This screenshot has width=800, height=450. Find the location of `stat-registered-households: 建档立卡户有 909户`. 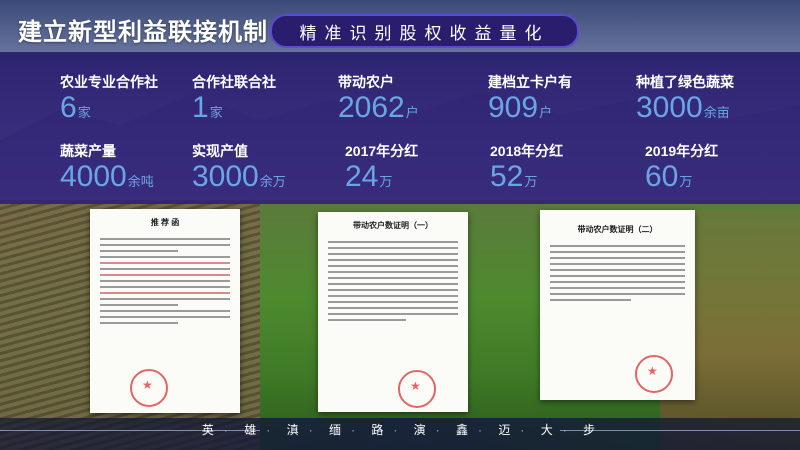

stat-registered-households: 建档立卡户有 909户 is located at coordinates (530, 100).